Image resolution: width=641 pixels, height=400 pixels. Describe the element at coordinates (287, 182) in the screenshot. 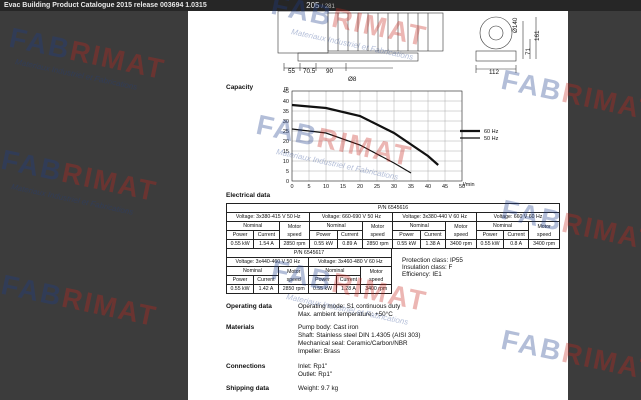

I see `y-tick-label: 0` at that location.